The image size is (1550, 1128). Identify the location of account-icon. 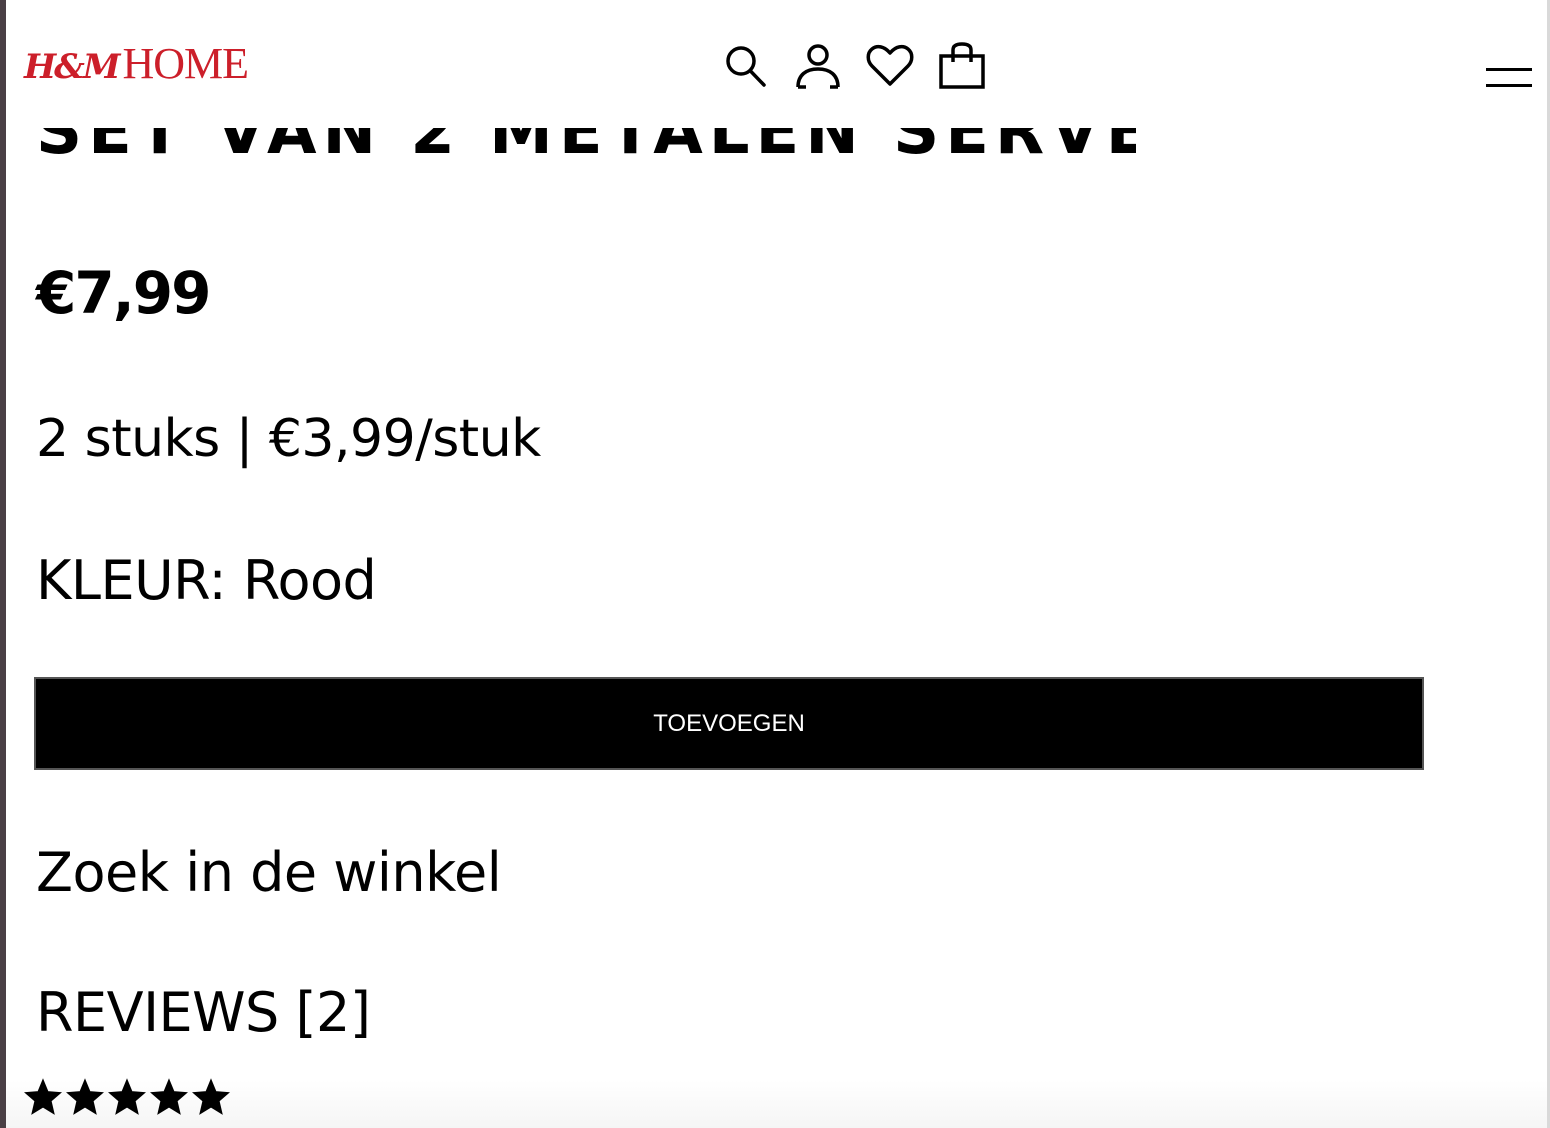
(818, 66).